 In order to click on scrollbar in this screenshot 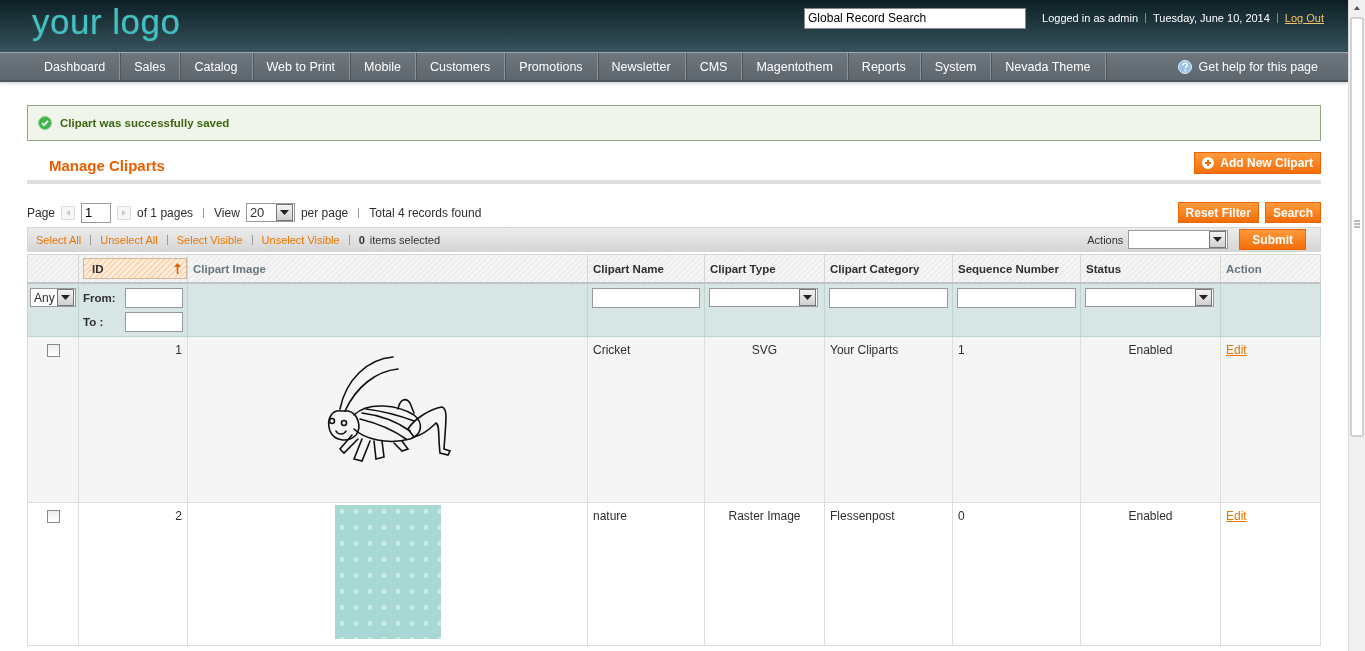, I will do `click(1356, 325)`.